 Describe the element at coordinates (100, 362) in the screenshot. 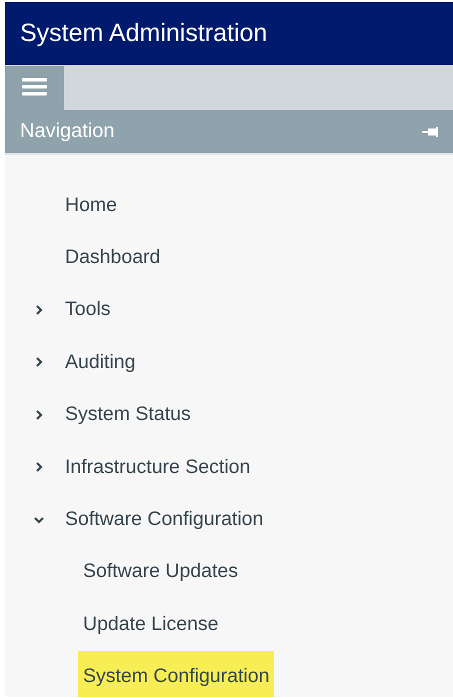

I see `nav-item: Auditing` at that location.